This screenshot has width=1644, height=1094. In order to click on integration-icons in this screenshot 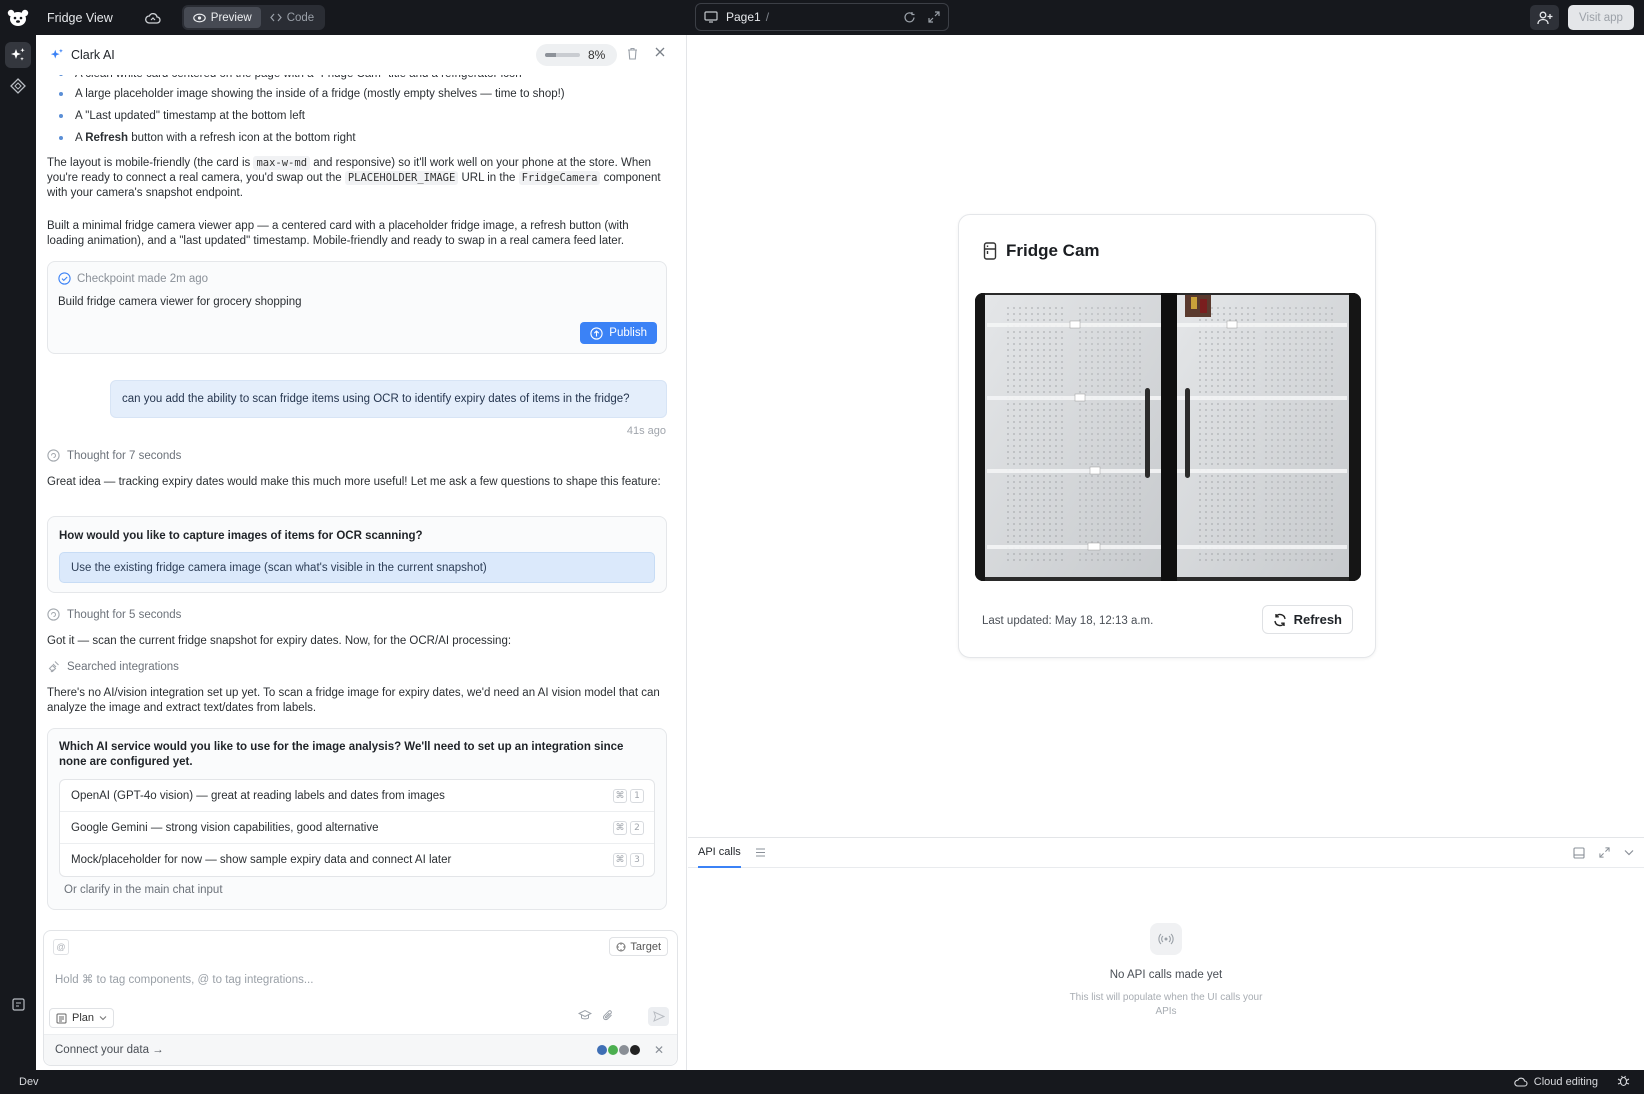, I will do `click(618, 1050)`.